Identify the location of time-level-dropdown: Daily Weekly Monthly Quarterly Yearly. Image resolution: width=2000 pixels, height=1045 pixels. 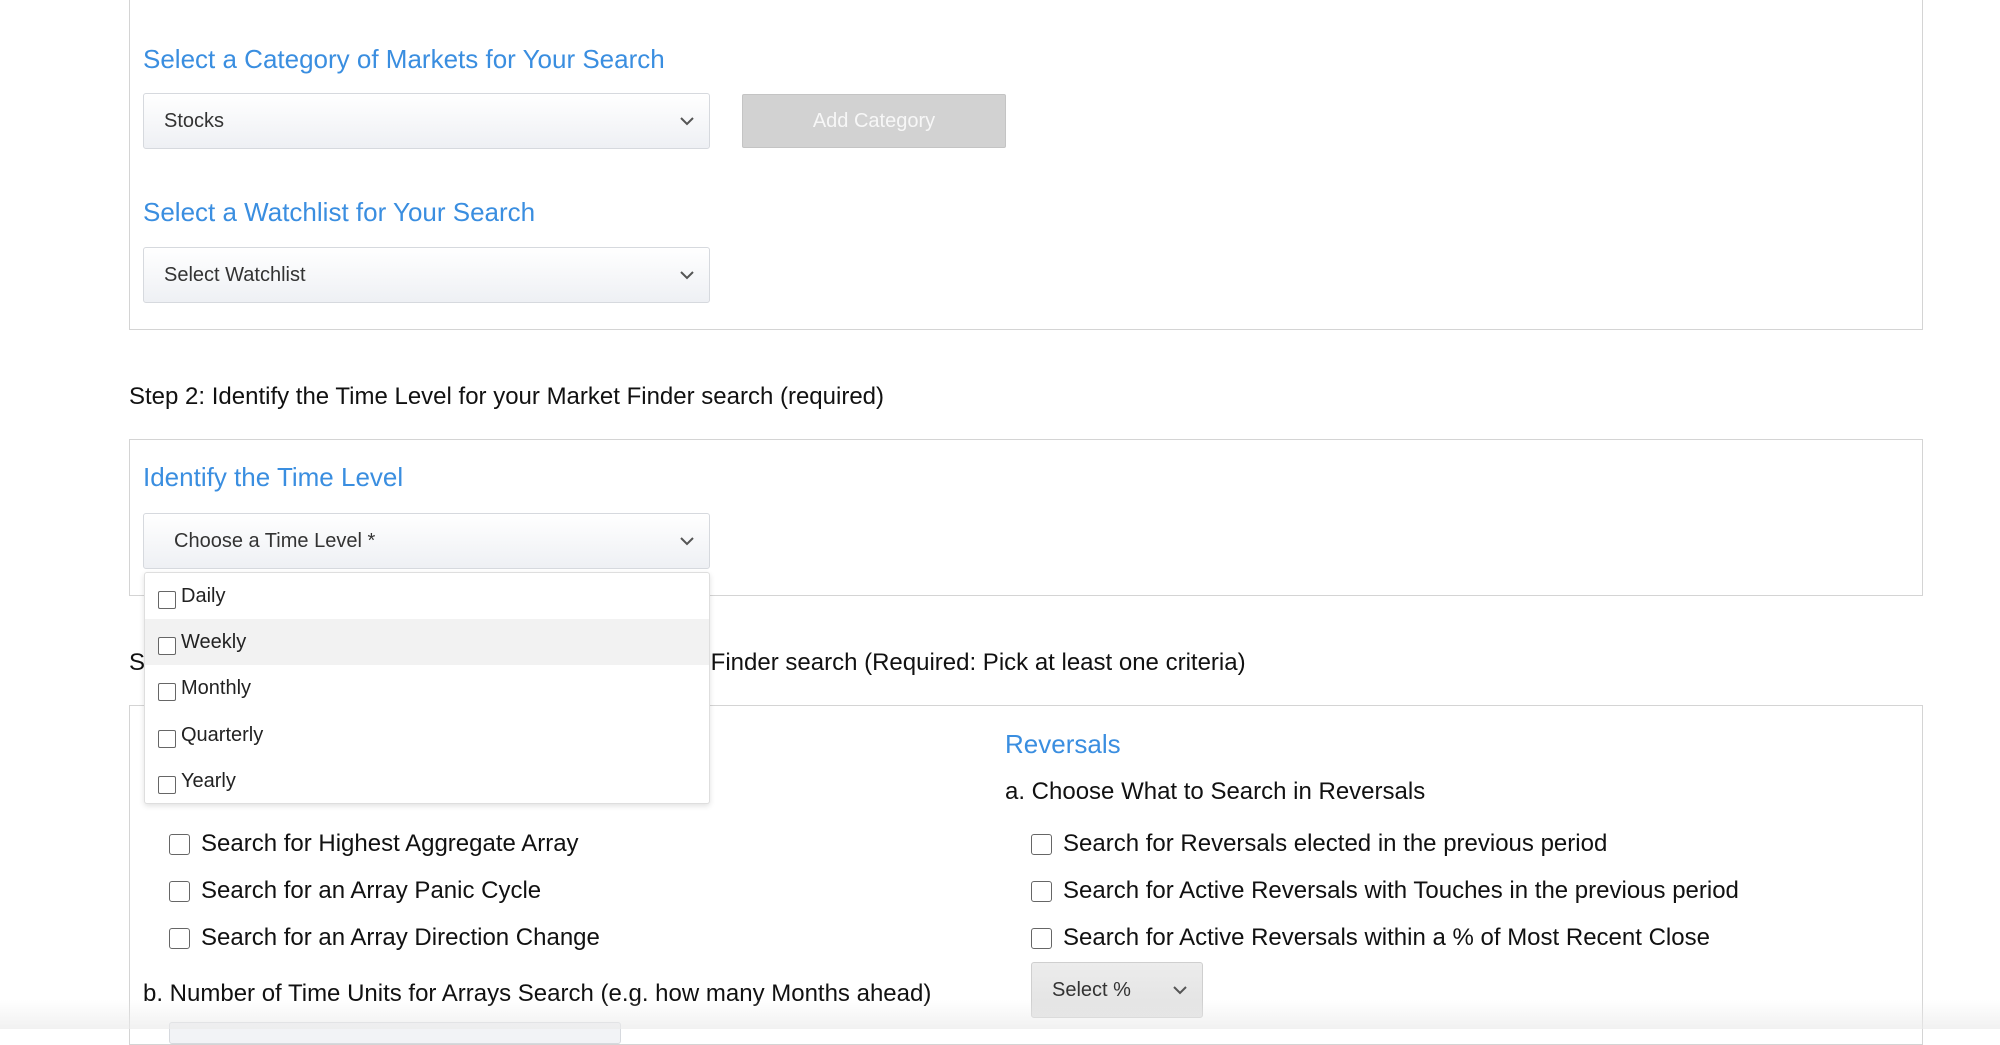
(427, 688).